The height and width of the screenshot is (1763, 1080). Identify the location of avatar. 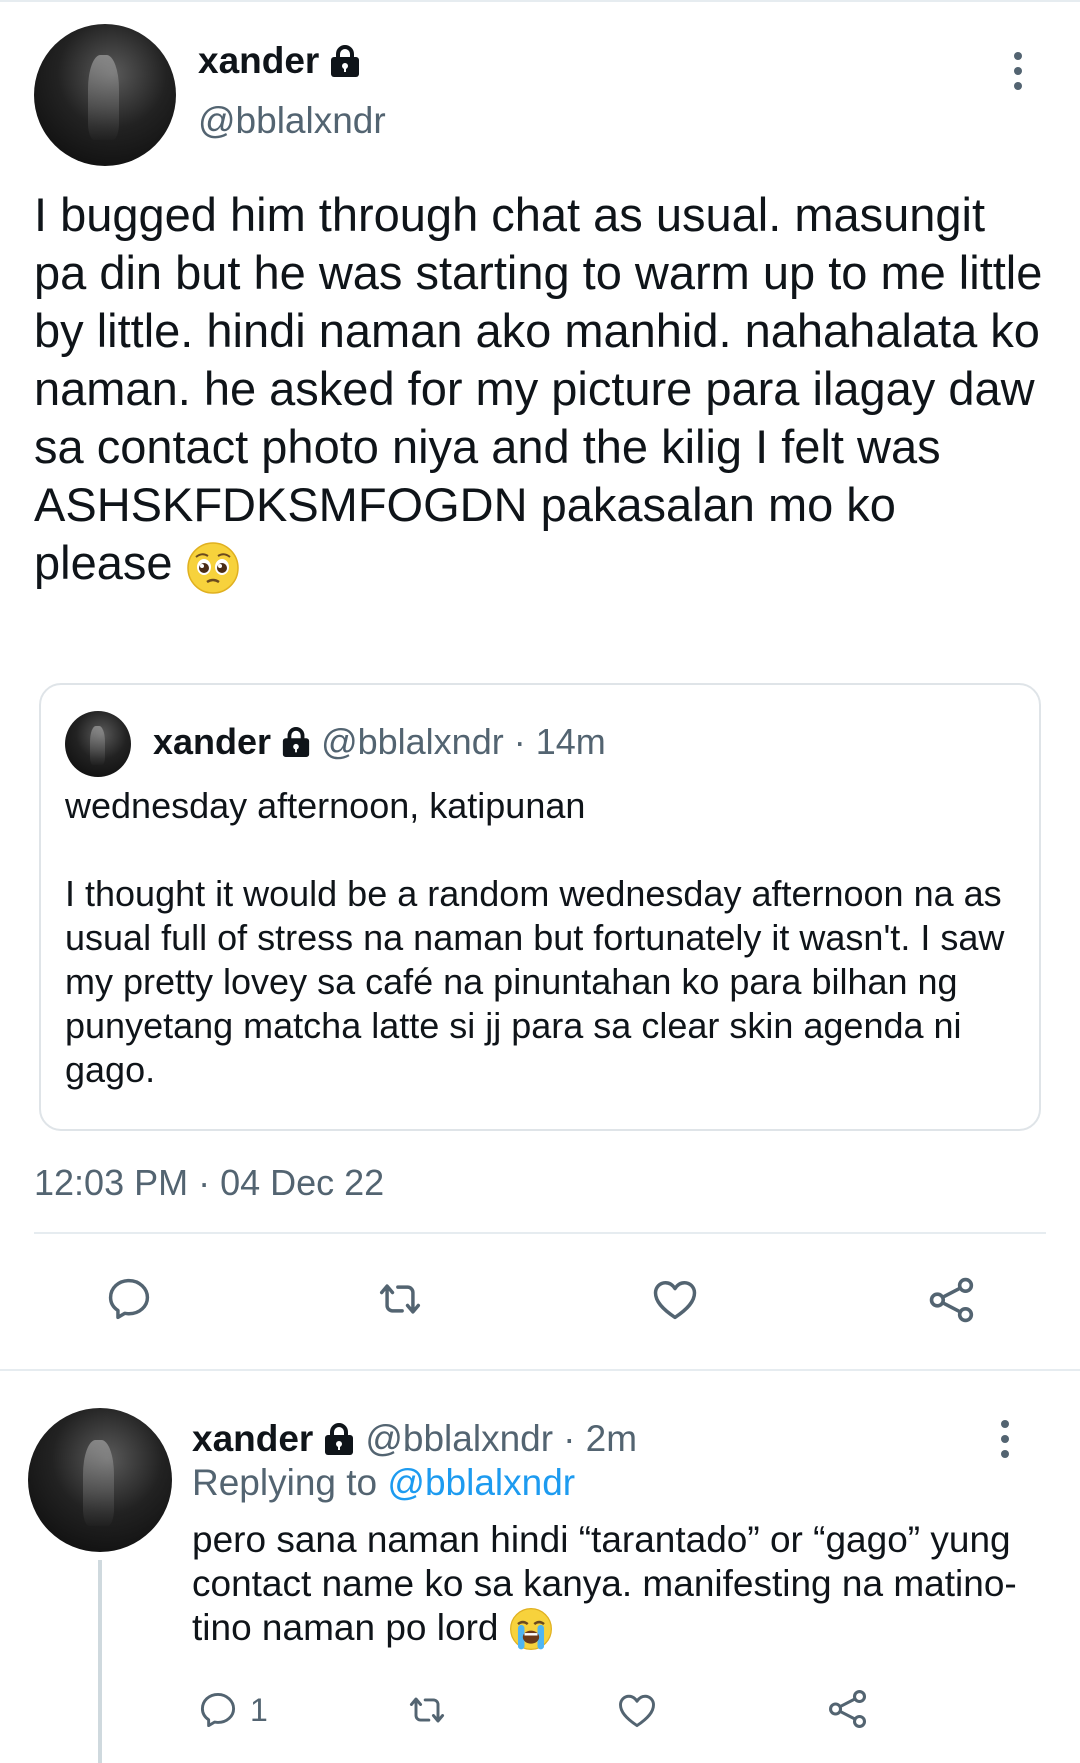
(105, 95).